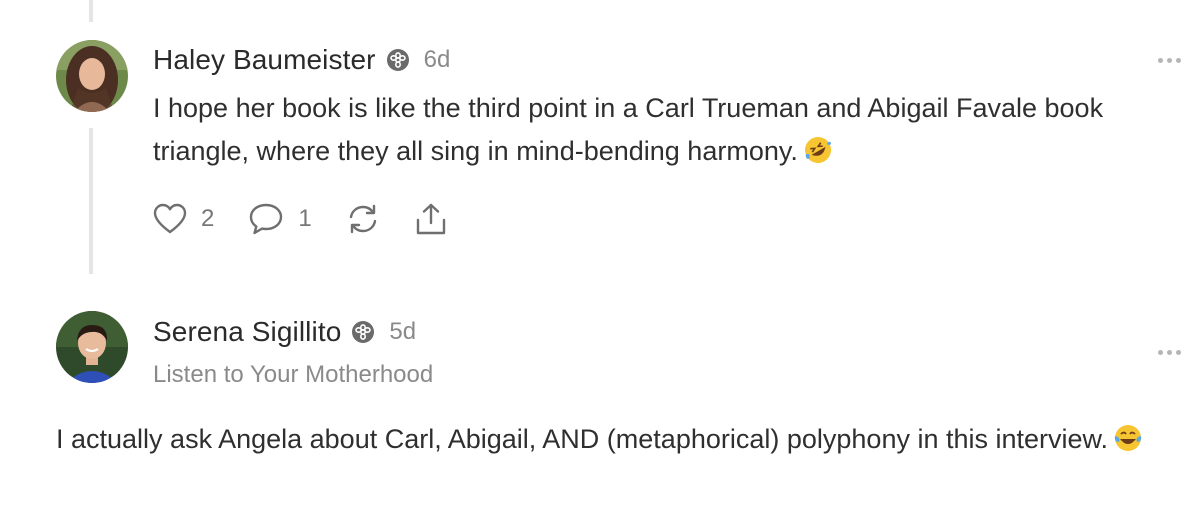 The image size is (1202, 528). I want to click on like-count: 2, so click(208, 218).